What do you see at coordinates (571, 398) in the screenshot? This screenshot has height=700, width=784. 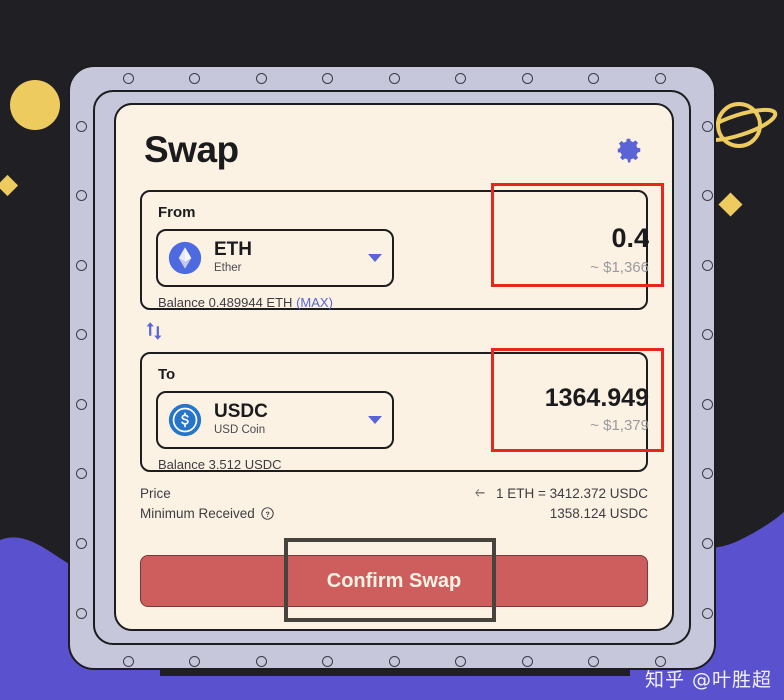 I see `to-amount-input: 1364.949` at bounding box center [571, 398].